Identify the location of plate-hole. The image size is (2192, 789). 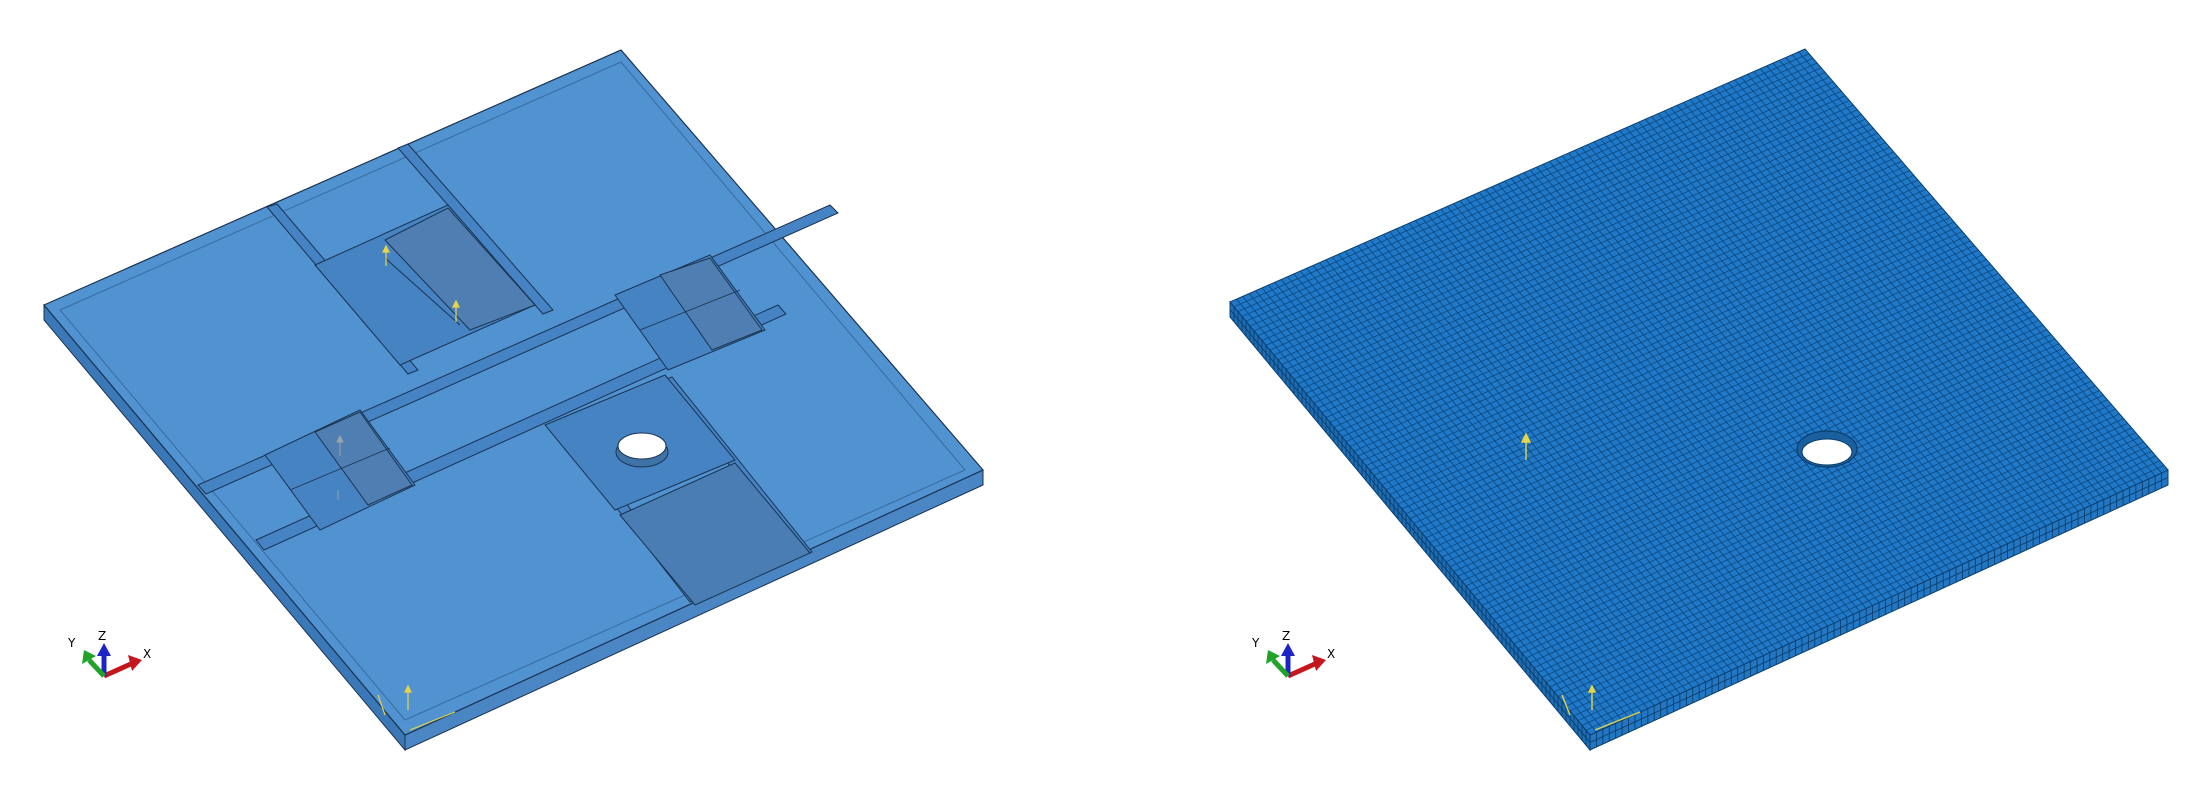
(642, 450).